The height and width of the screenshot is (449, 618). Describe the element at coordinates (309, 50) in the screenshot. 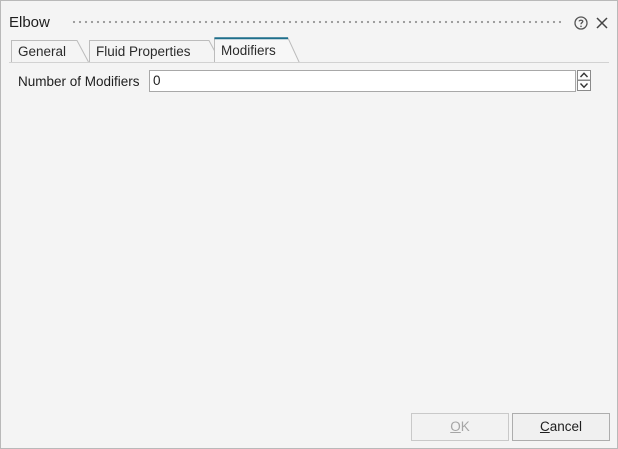

I see `tab-bar: General Fluid Properties Modifiers` at that location.